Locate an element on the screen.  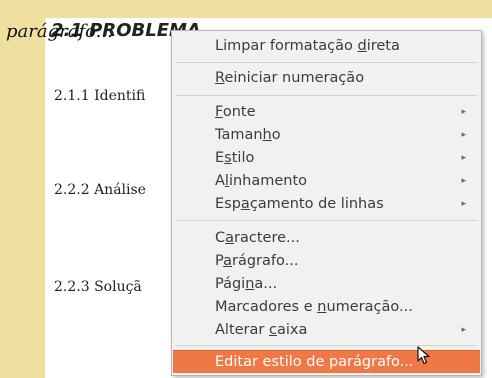
document-line-3: 2.2.3 Soluçã is located at coordinates (98, 287).